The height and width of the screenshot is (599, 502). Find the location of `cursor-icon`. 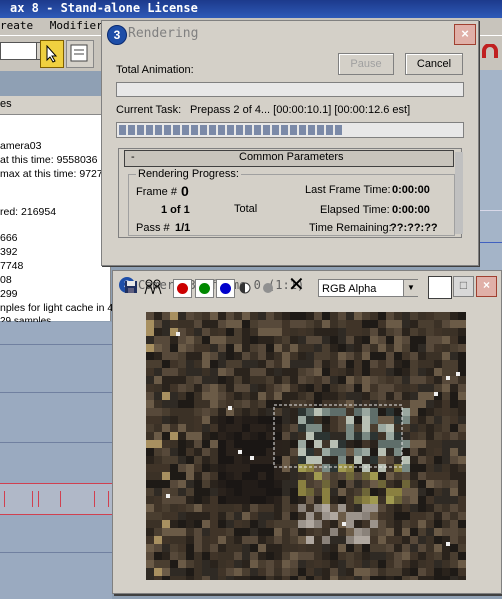

cursor-icon is located at coordinates (52, 54).